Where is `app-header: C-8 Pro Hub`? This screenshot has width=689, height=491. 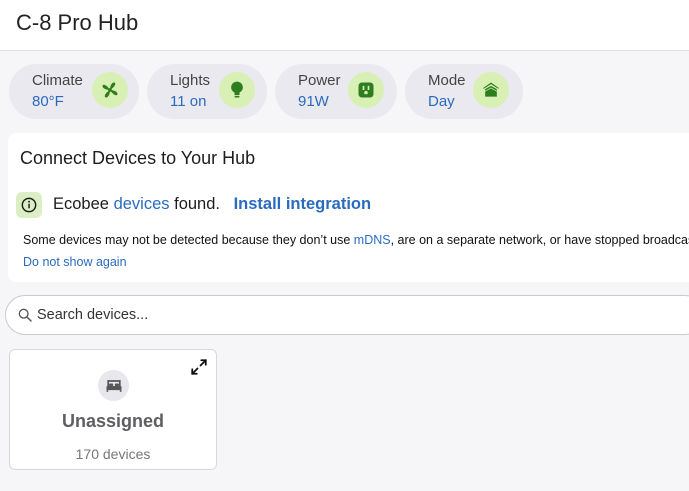
app-header: C-8 Pro Hub is located at coordinates (344, 25).